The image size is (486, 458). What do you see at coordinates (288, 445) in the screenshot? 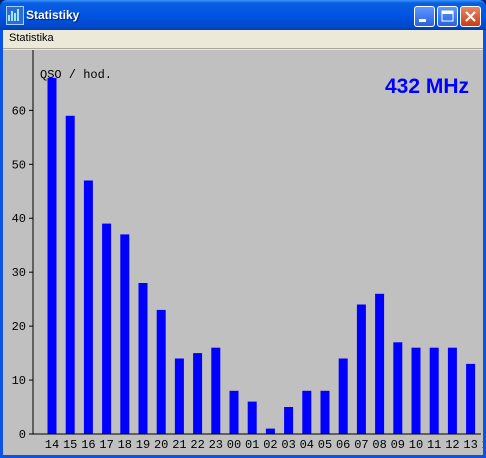
I see `x-tick-label: 03` at bounding box center [288, 445].